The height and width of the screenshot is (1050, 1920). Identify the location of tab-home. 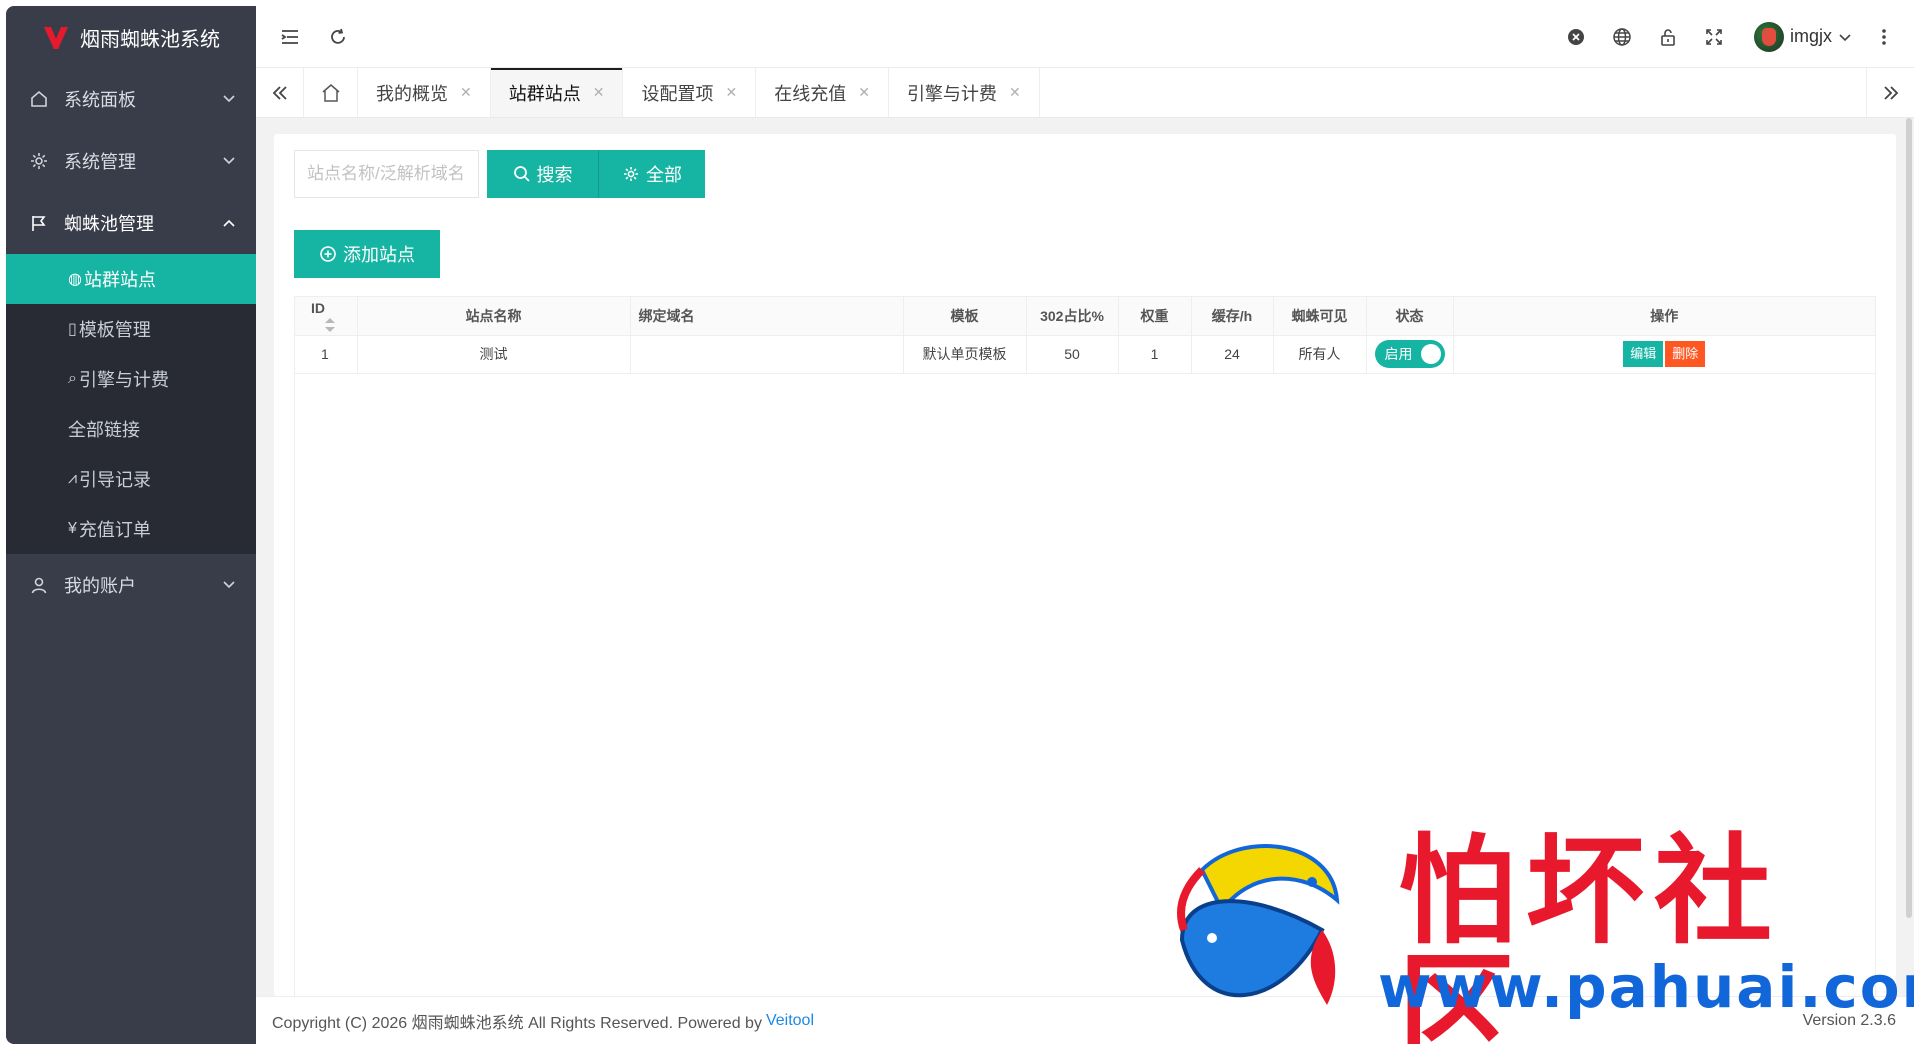
(331, 92).